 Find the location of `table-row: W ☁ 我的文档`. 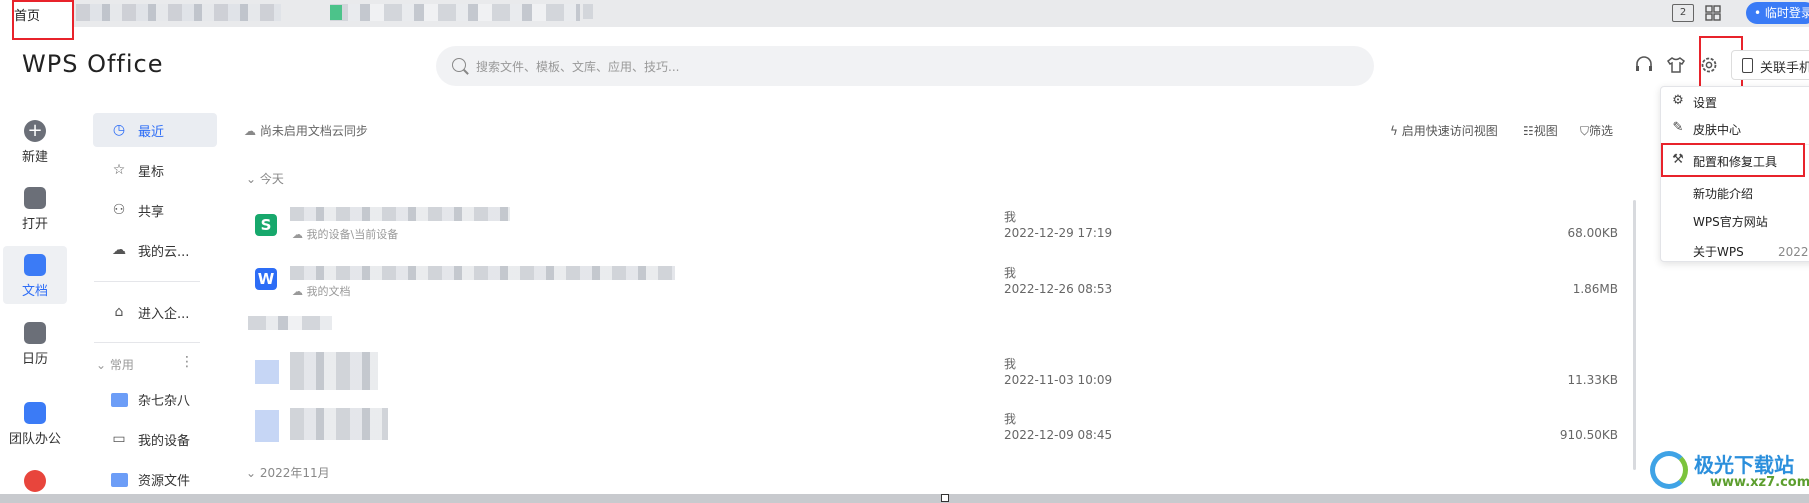

table-row: W ☁ 我的文档 is located at coordinates (935, 287).